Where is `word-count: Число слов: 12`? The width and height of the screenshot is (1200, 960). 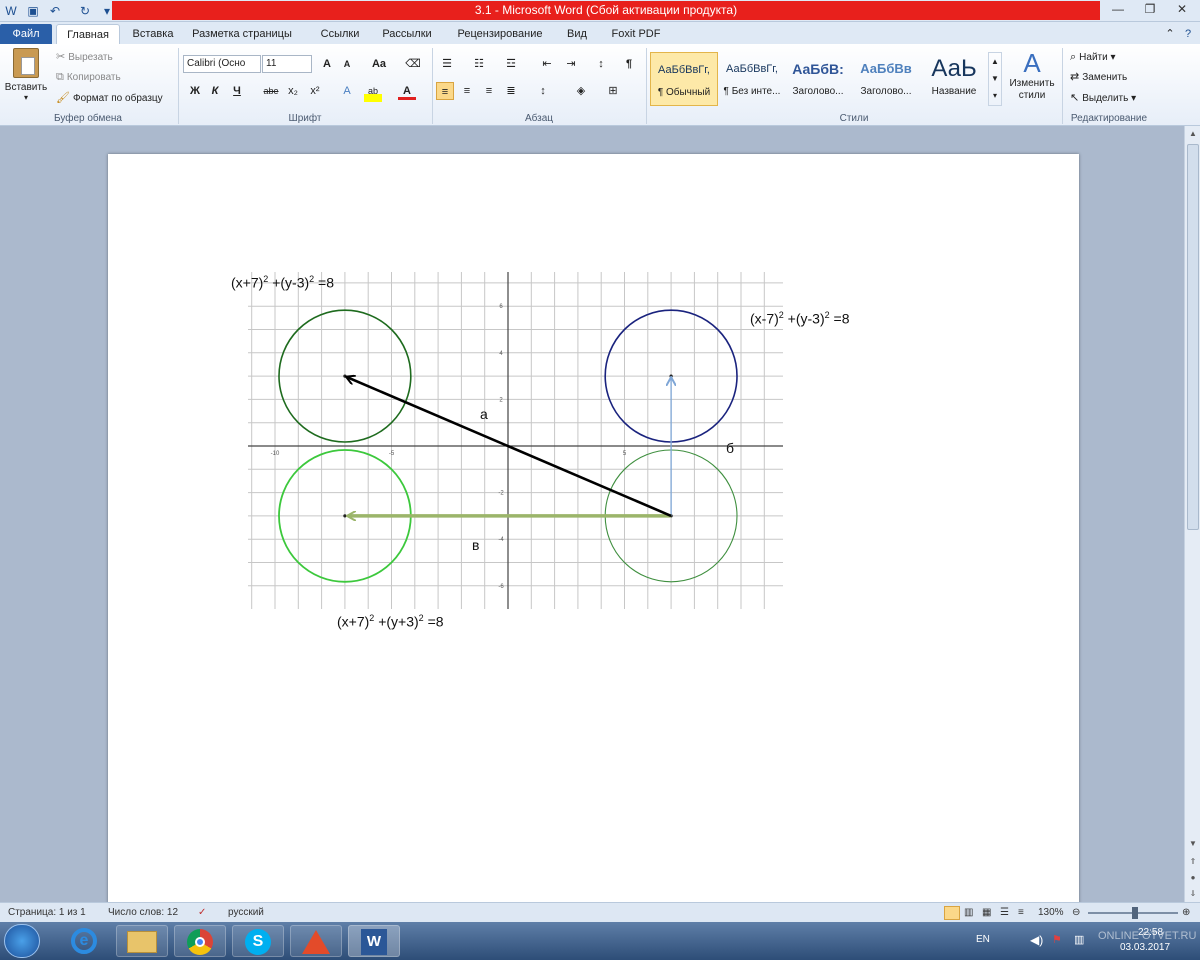
word-count: Число слов: 12 is located at coordinates (143, 913).